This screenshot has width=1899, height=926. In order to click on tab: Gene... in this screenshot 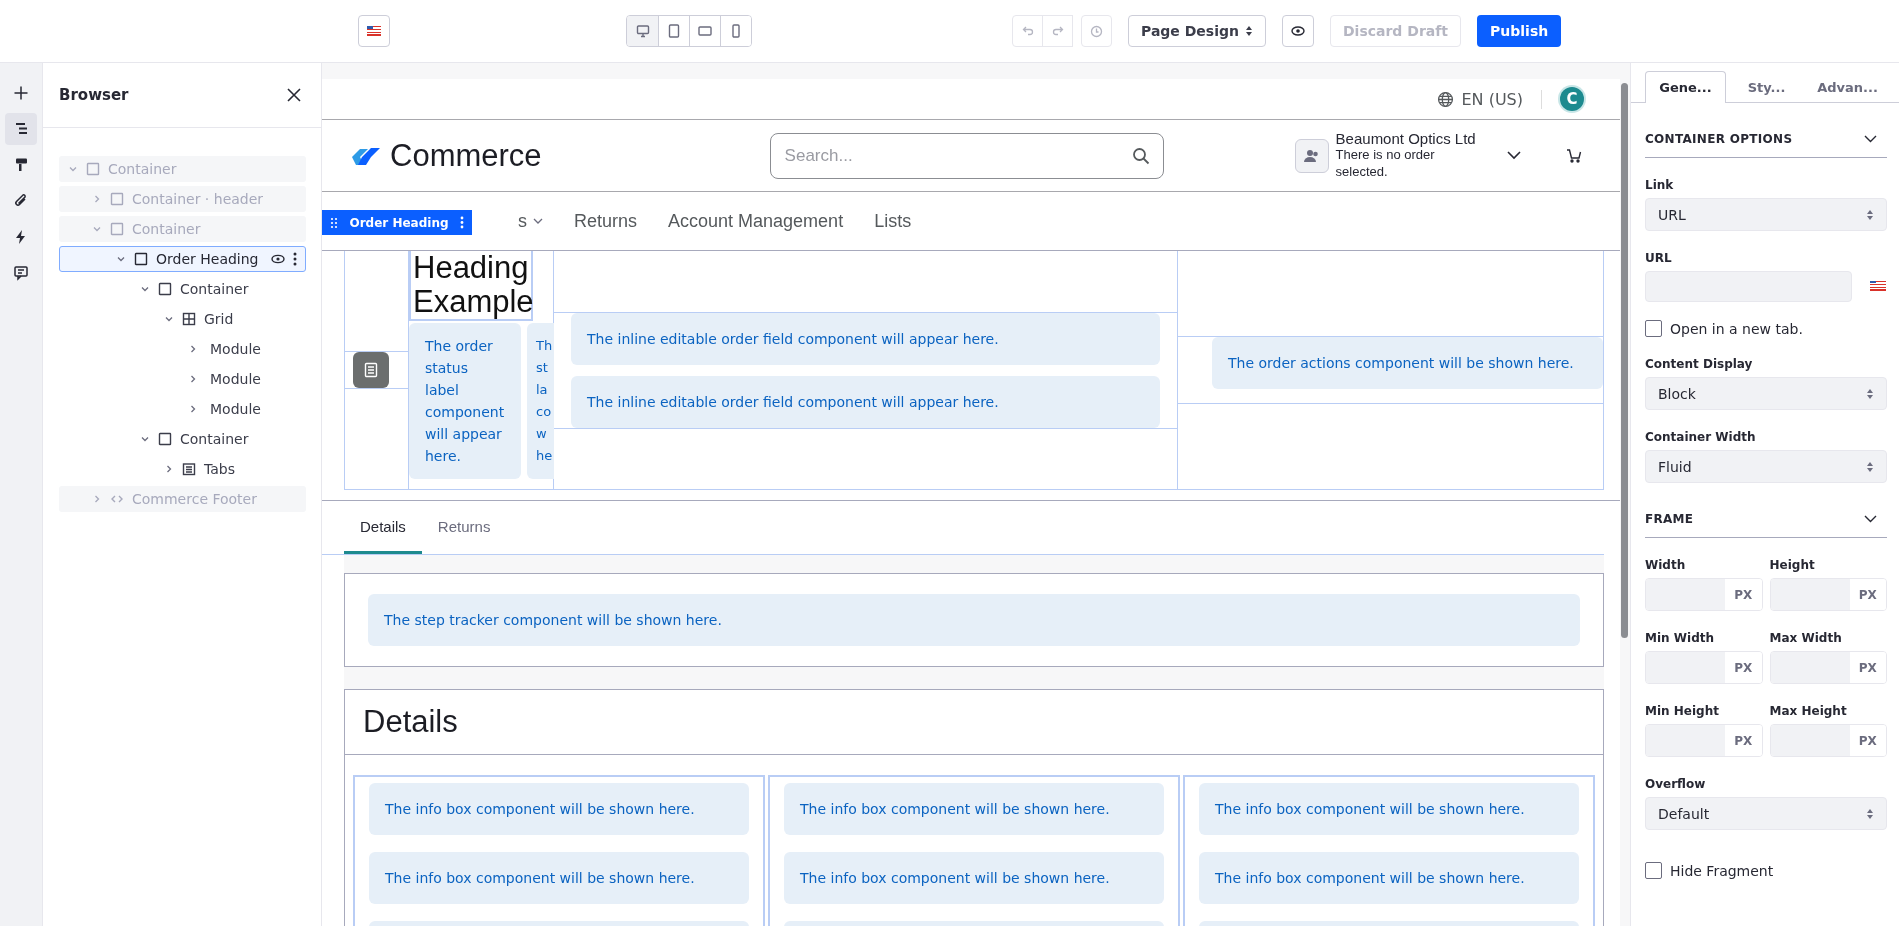, I will do `click(1685, 87)`.